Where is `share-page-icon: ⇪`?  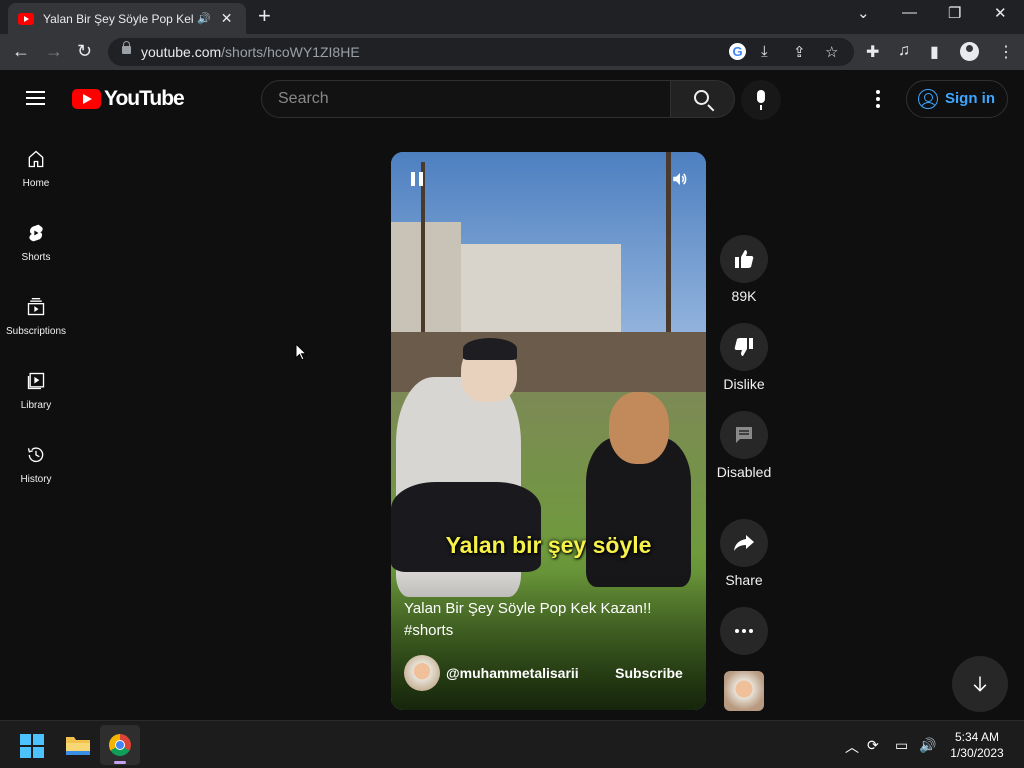
share-page-icon: ⇪ is located at coordinates (799, 52).